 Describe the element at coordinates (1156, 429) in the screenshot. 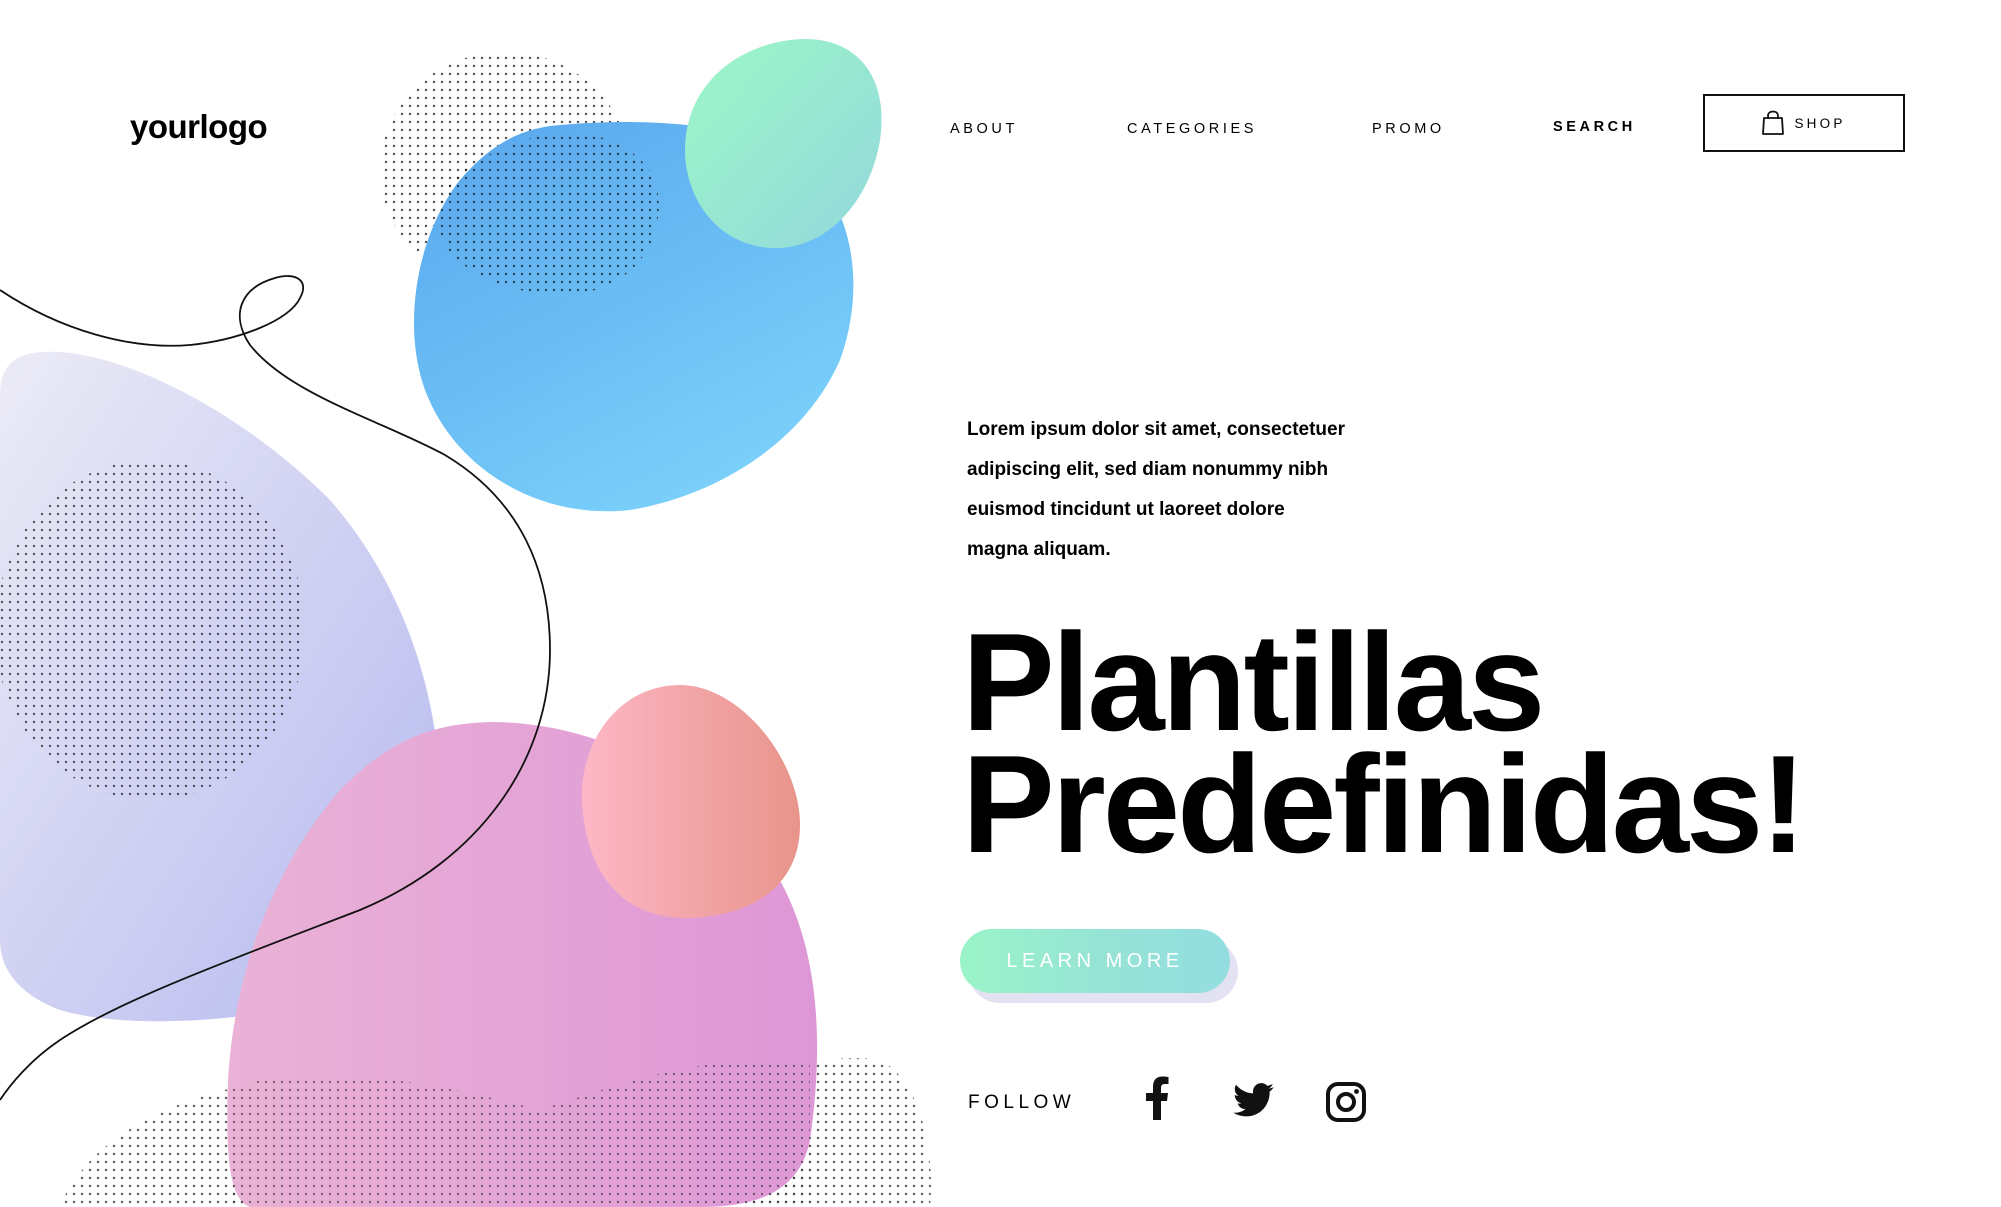

I see `intro-line: Lorem ipsum dolor sit amet, consectetuer` at that location.